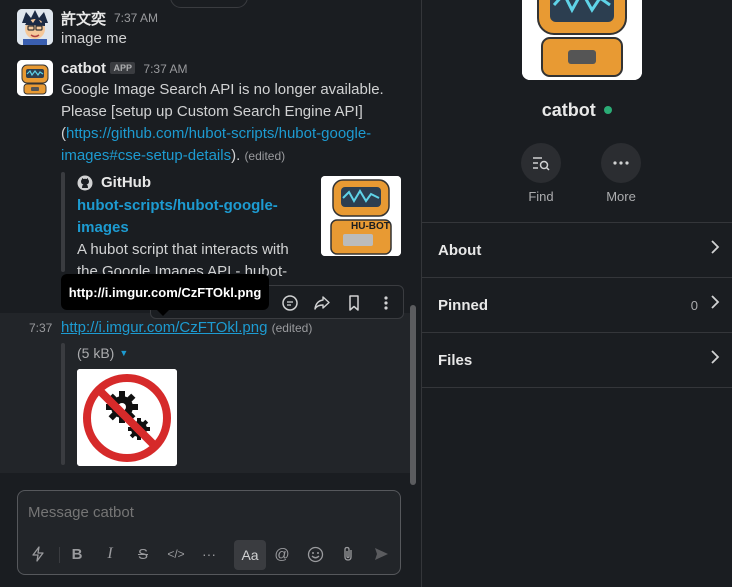 The width and height of the screenshot is (732, 587). What do you see at coordinates (209, 4) in the screenshot?
I see `jump-pill` at bounding box center [209, 4].